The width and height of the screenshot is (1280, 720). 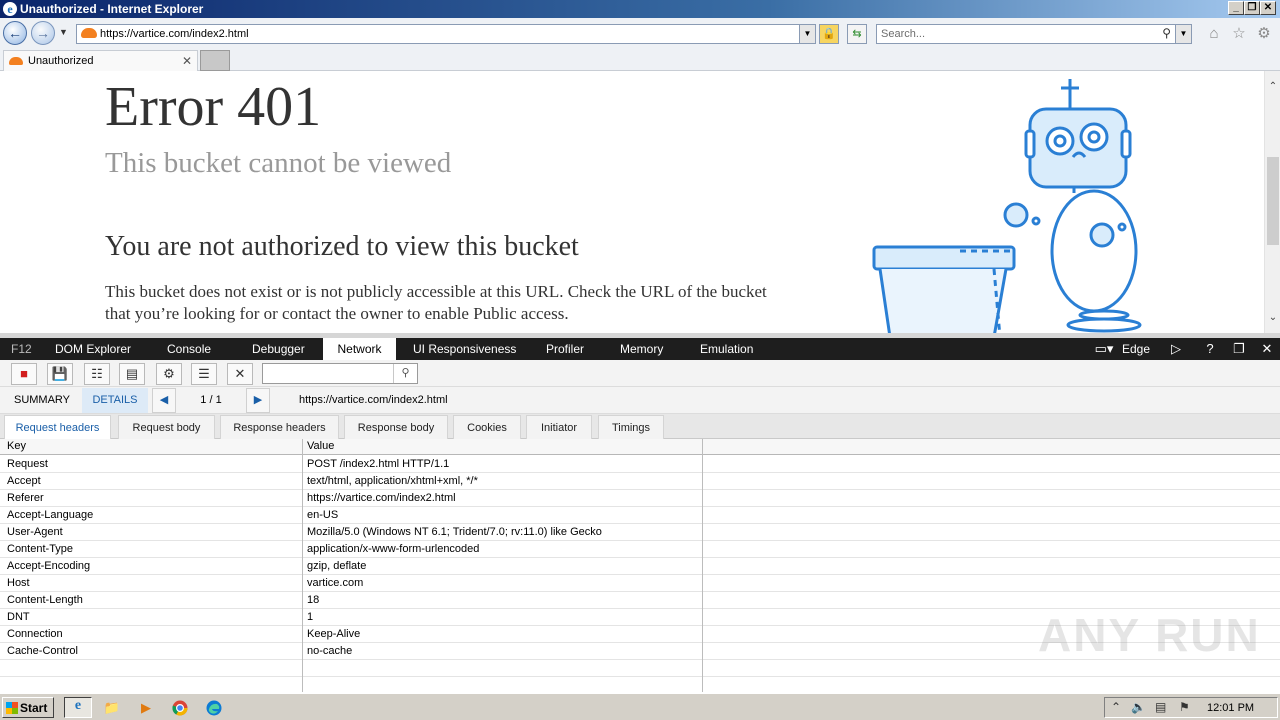 I want to click on settings-gear-icon: ⚙, so click(x=1264, y=34).